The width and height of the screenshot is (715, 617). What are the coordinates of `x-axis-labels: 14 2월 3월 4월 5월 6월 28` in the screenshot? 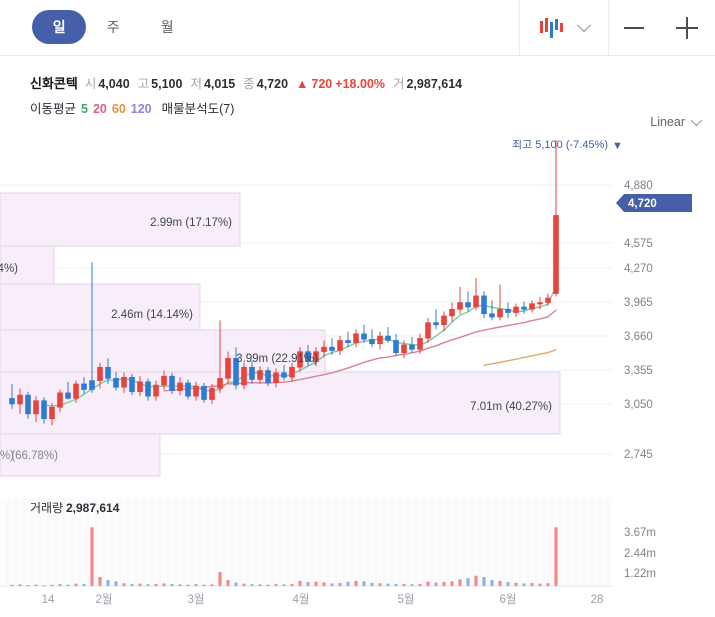 It's located at (323, 599).